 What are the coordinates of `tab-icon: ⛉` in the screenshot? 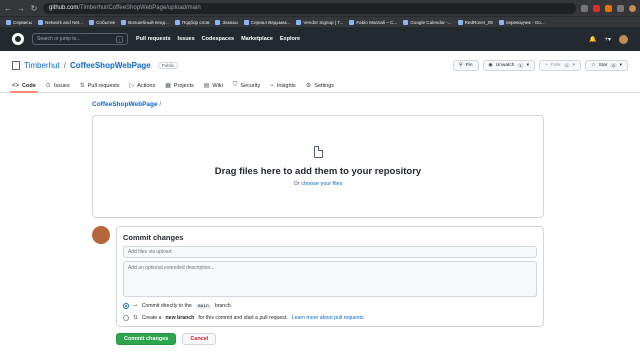 It's located at (235, 85).